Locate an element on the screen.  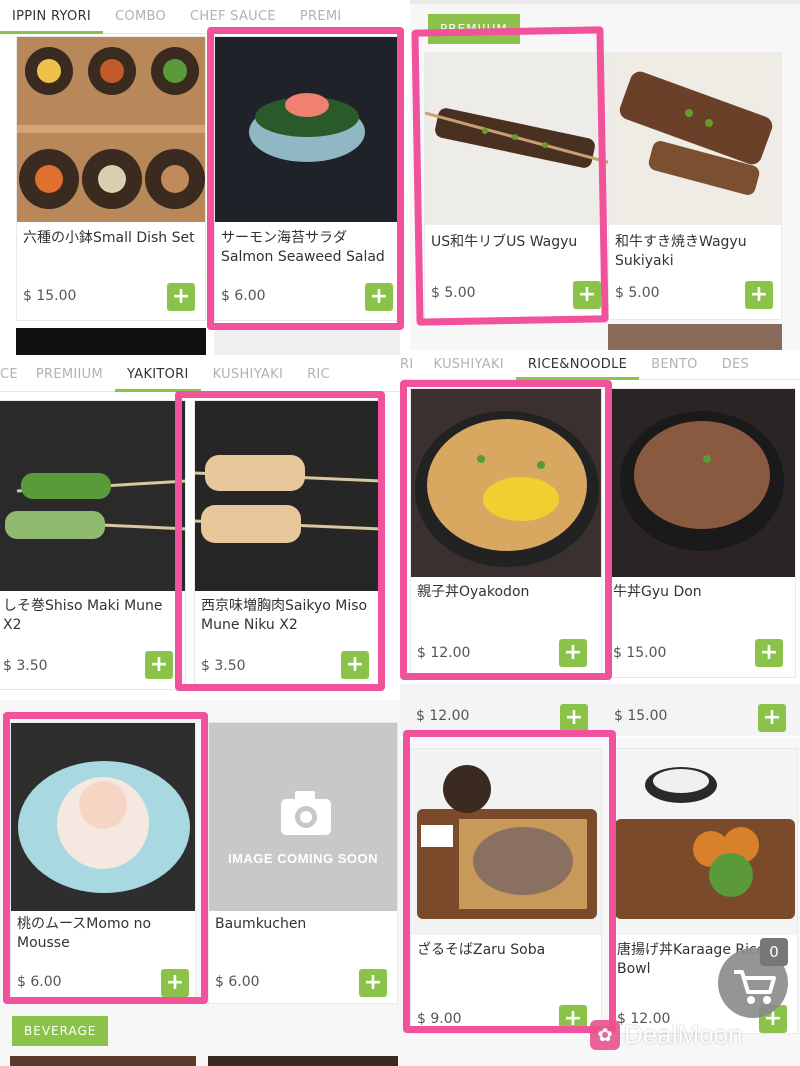
tab-combo: COMBO is located at coordinates (140, 17).